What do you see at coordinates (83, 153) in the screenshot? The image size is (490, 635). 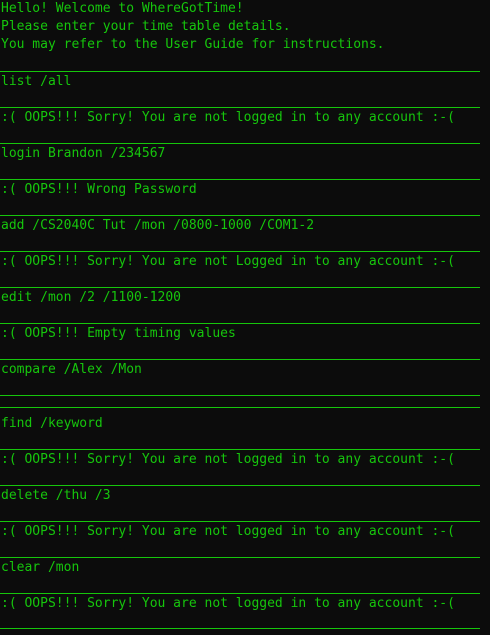 I see `command-line: login Brandon /234567` at bounding box center [83, 153].